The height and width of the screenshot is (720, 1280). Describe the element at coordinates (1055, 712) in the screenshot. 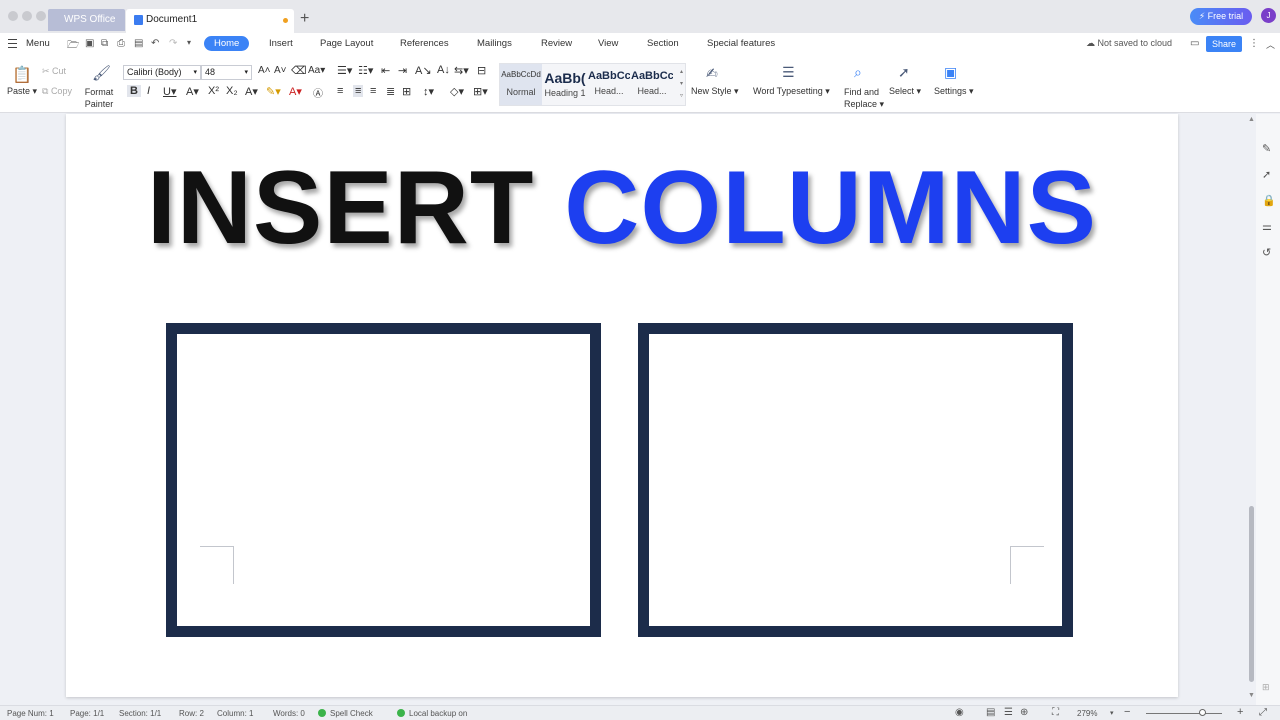

I see `fit-page-icon: ⛶` at that location.